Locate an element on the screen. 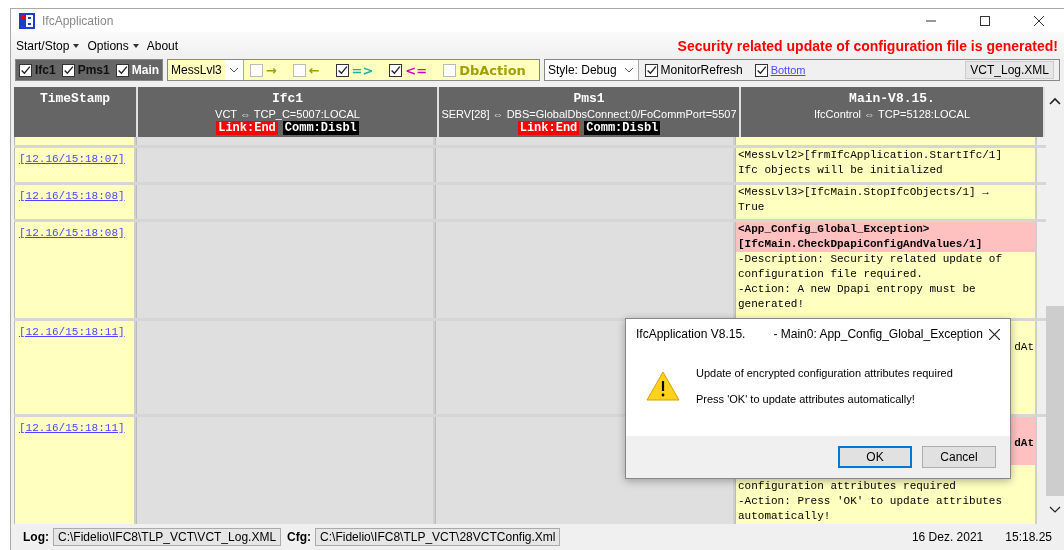 This screenshot has width=1064, height=550. status-date: 16 Dez. 2021 is located at coordinates (947, 537).